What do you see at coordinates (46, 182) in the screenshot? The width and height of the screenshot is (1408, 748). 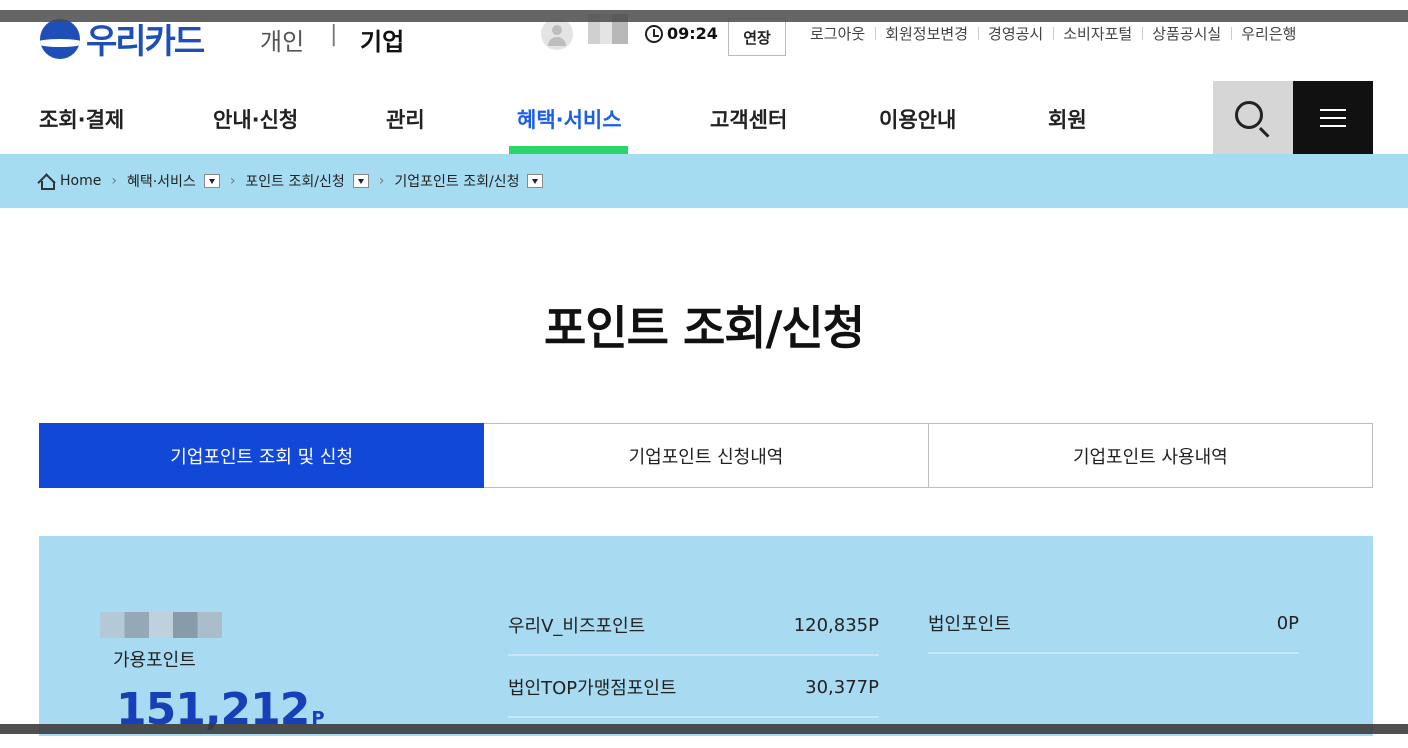 I see `home-icon` at bounding box center [46, 182].